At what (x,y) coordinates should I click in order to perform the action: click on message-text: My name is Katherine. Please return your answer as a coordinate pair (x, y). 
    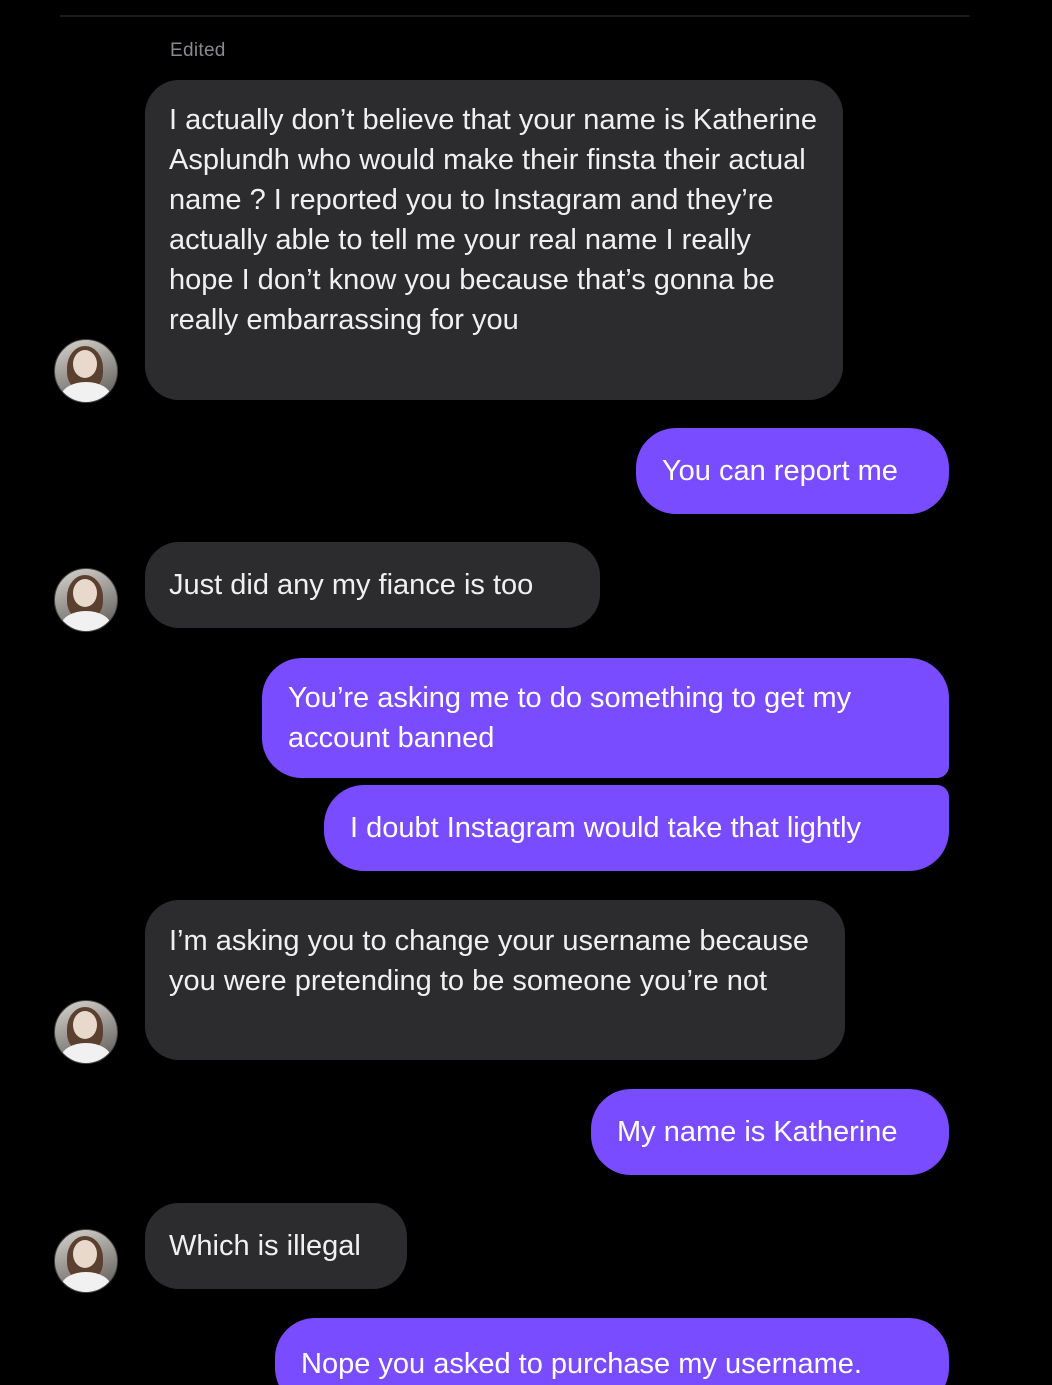
    Looking at the image, I should click on (757, 1132).